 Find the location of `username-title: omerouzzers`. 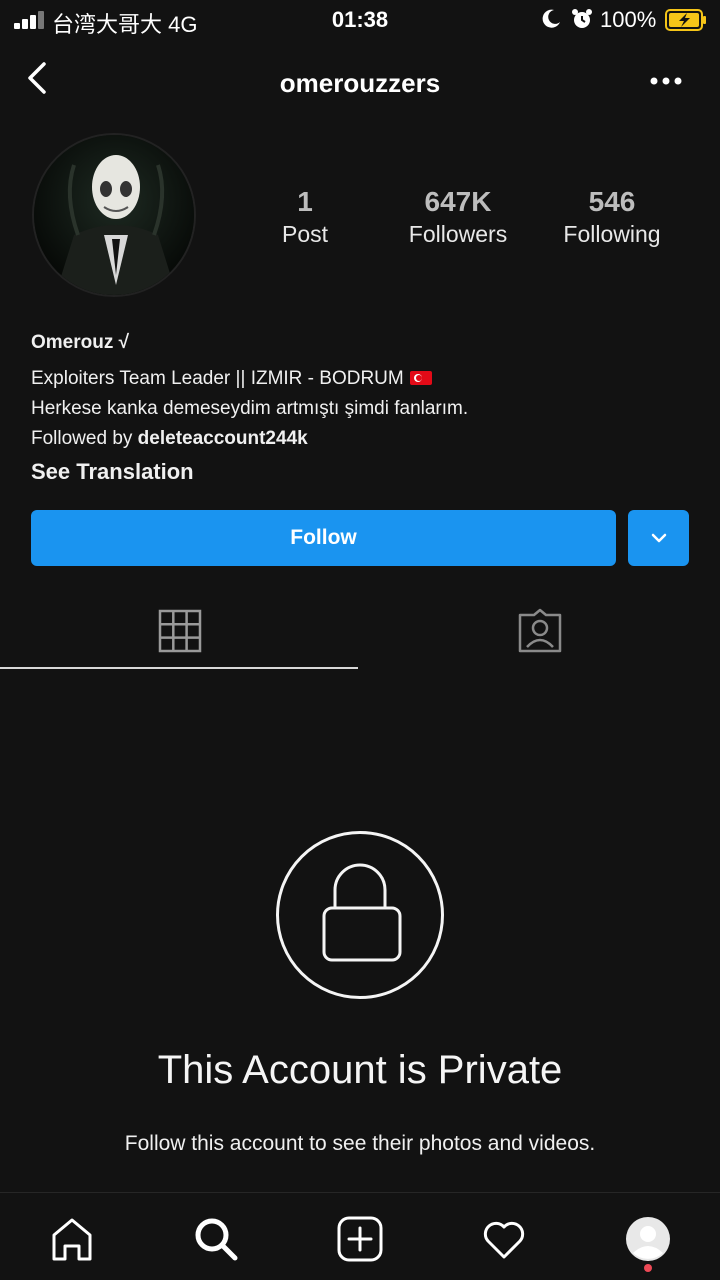

username-title: omerouzzers is located at coordinates (360, 83).